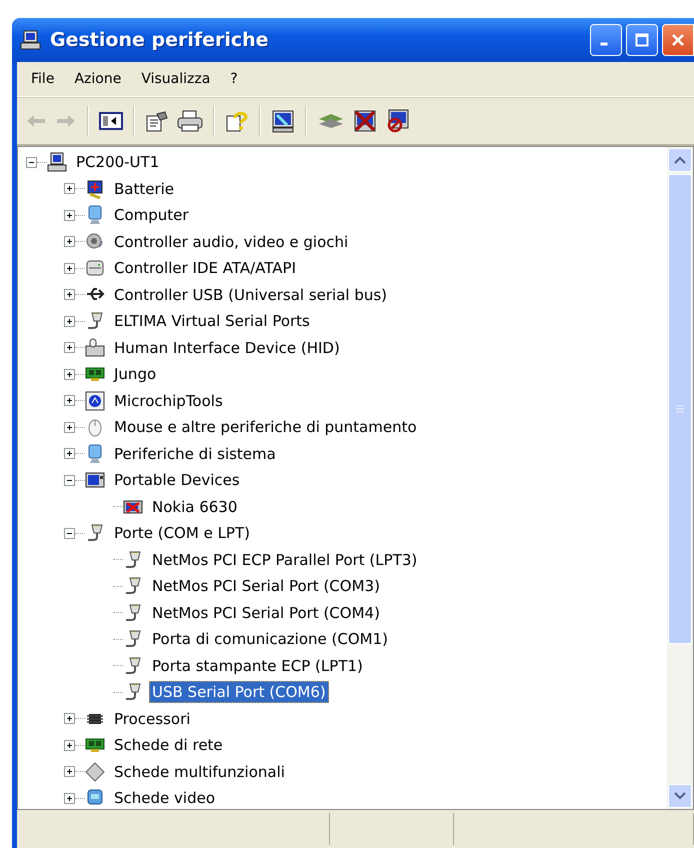 This screenshot has width=694, height=848. Describe the element at coordinates (98, 79) in the screenshot. I see `menu-item: Azione` at that location.